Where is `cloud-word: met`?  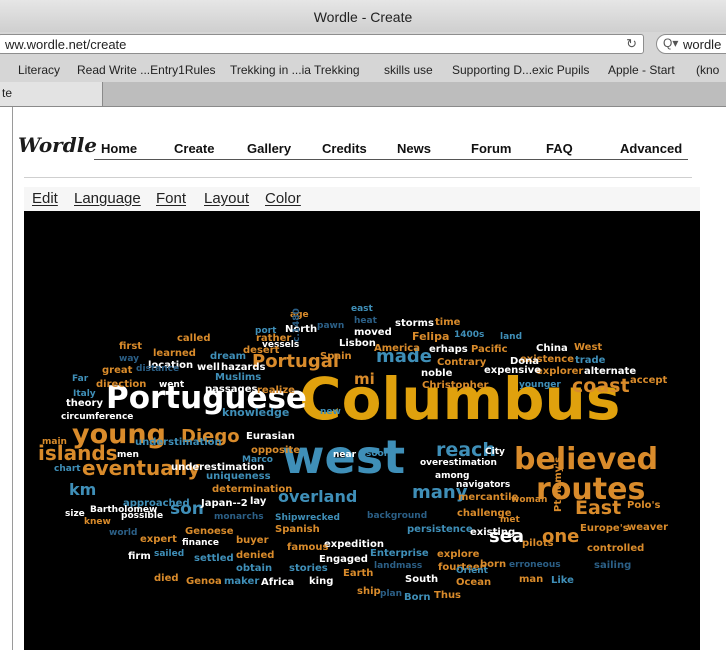 cloud-word: met is located at coordinates (510, 520).